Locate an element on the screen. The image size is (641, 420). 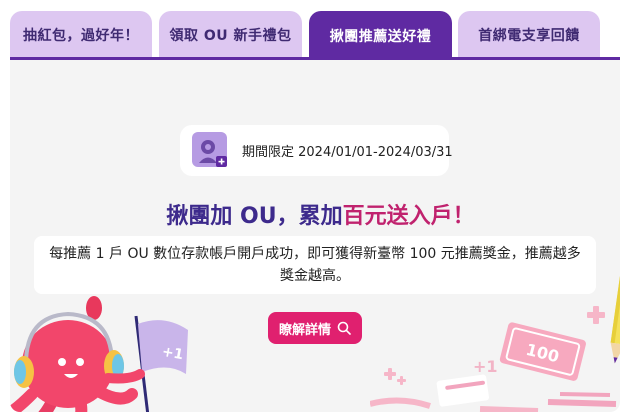
tab-label: 揪團推薦送好禮 is located at coordinates (380, 36).